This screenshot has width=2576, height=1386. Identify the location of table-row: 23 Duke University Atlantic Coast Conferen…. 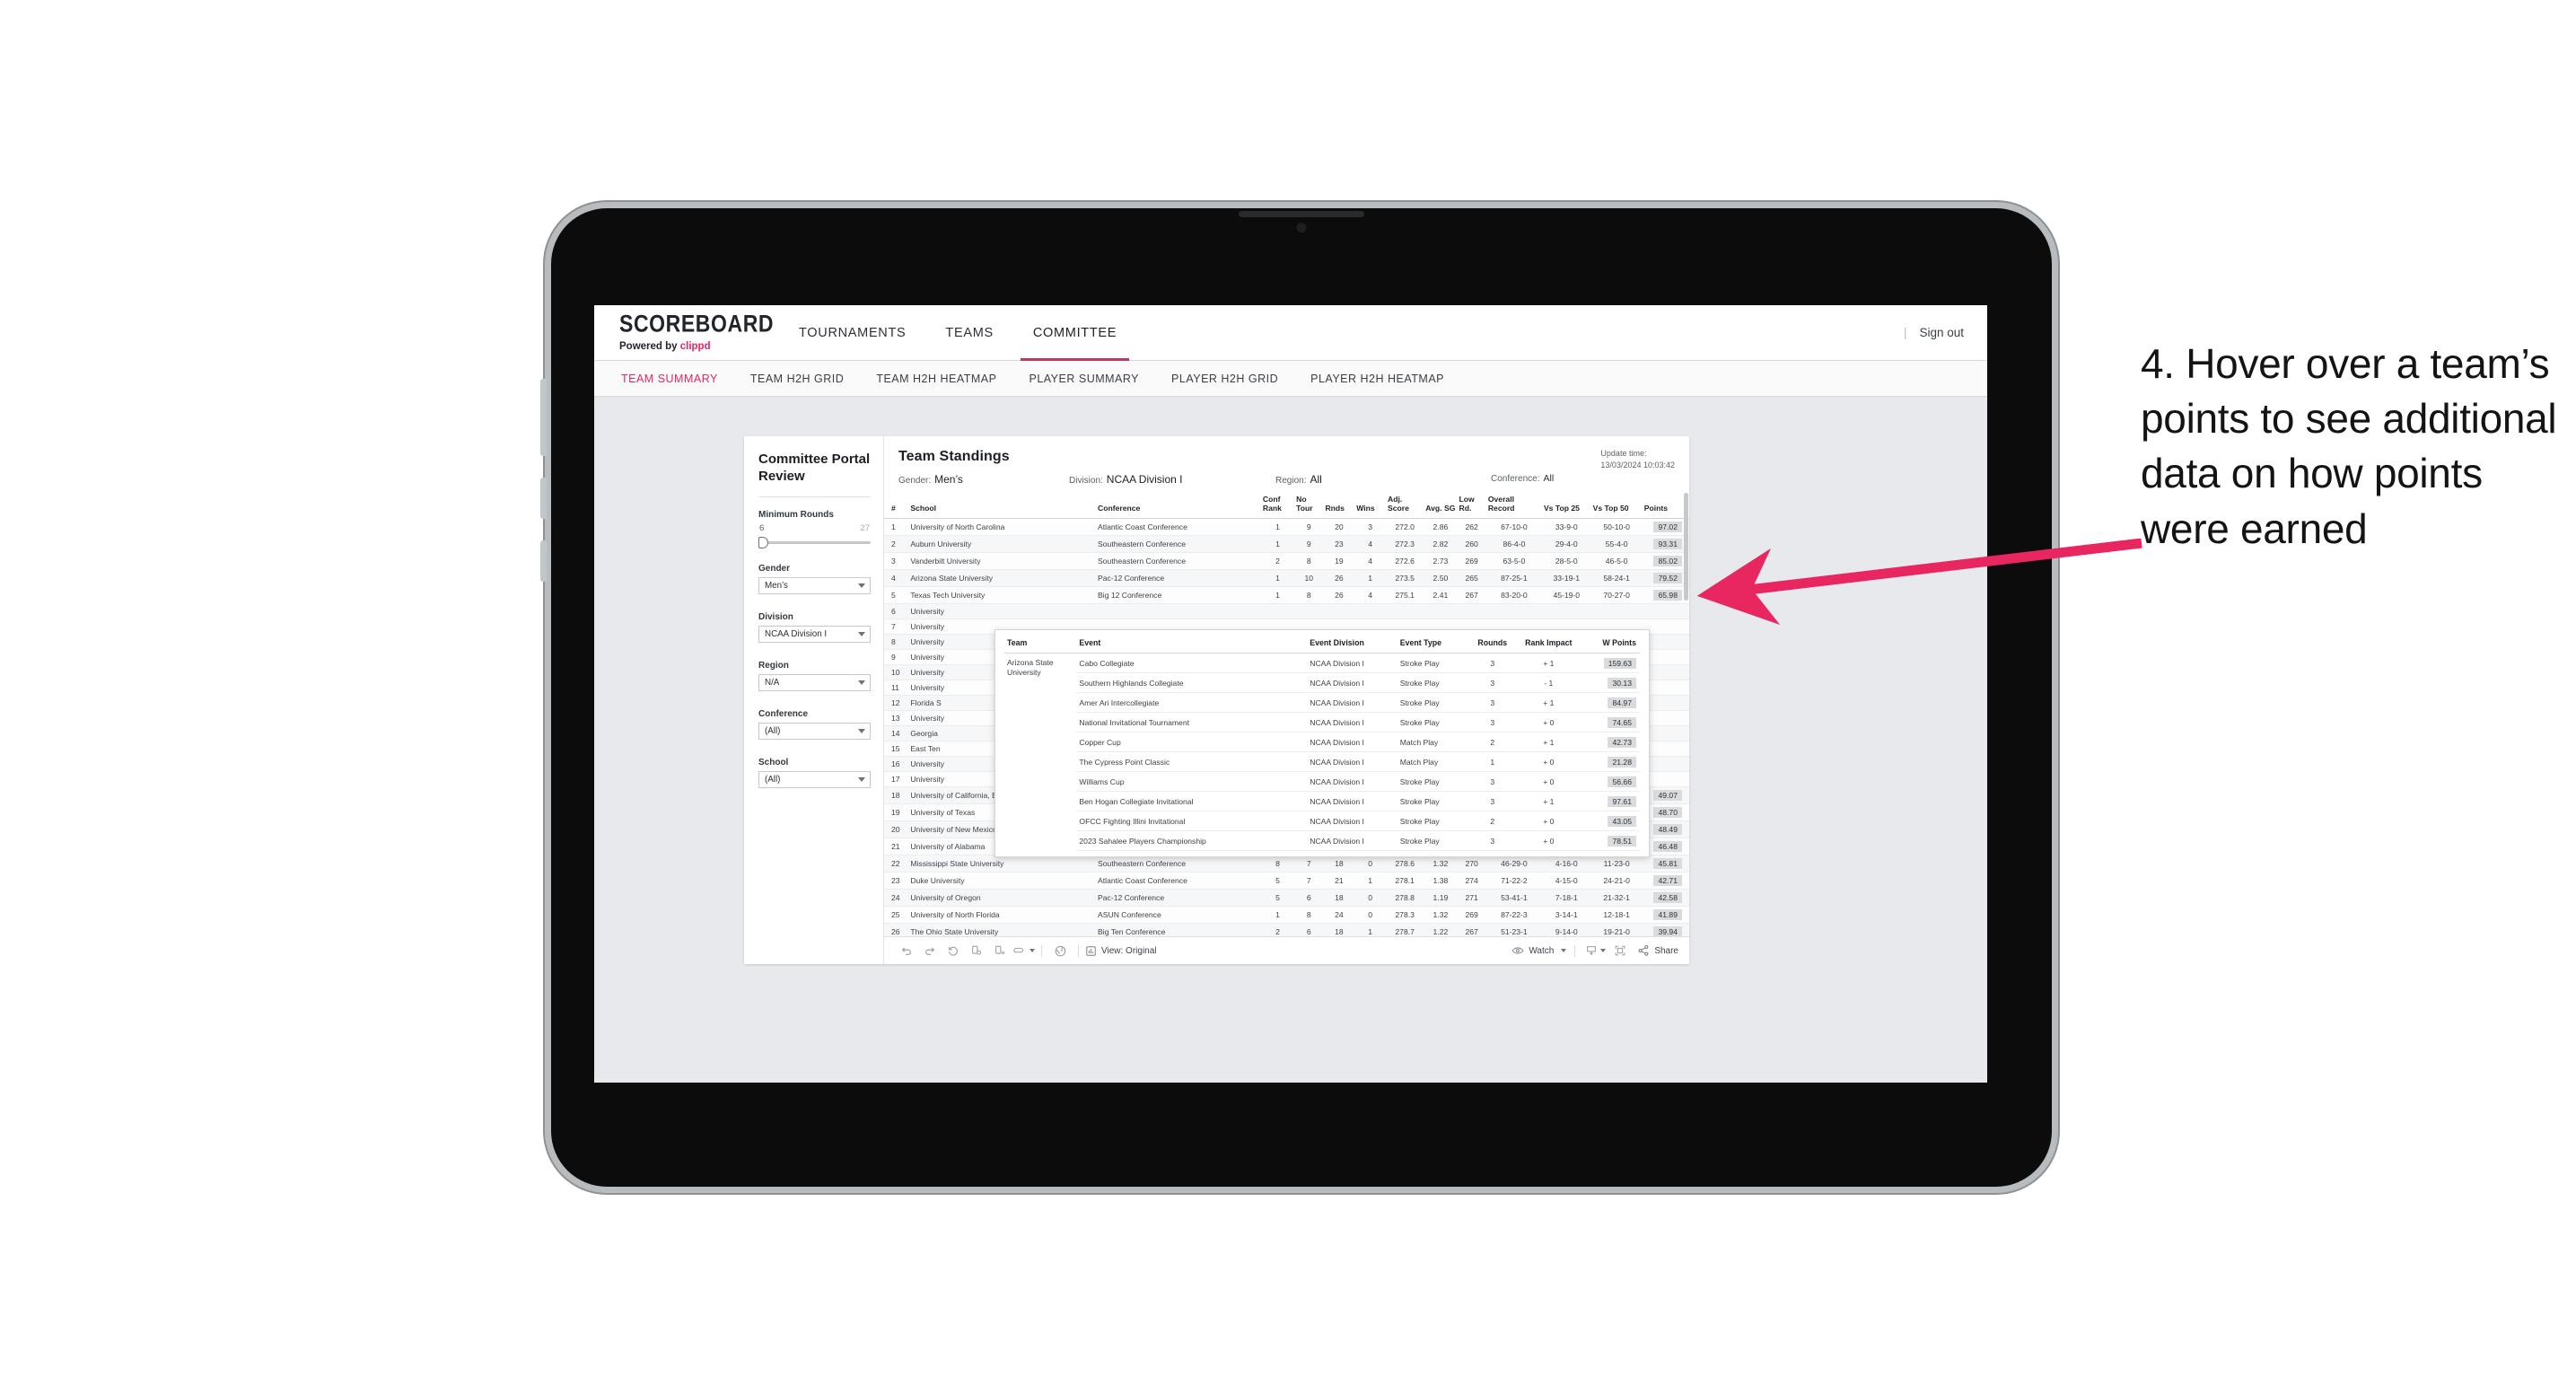
(1286, 881).